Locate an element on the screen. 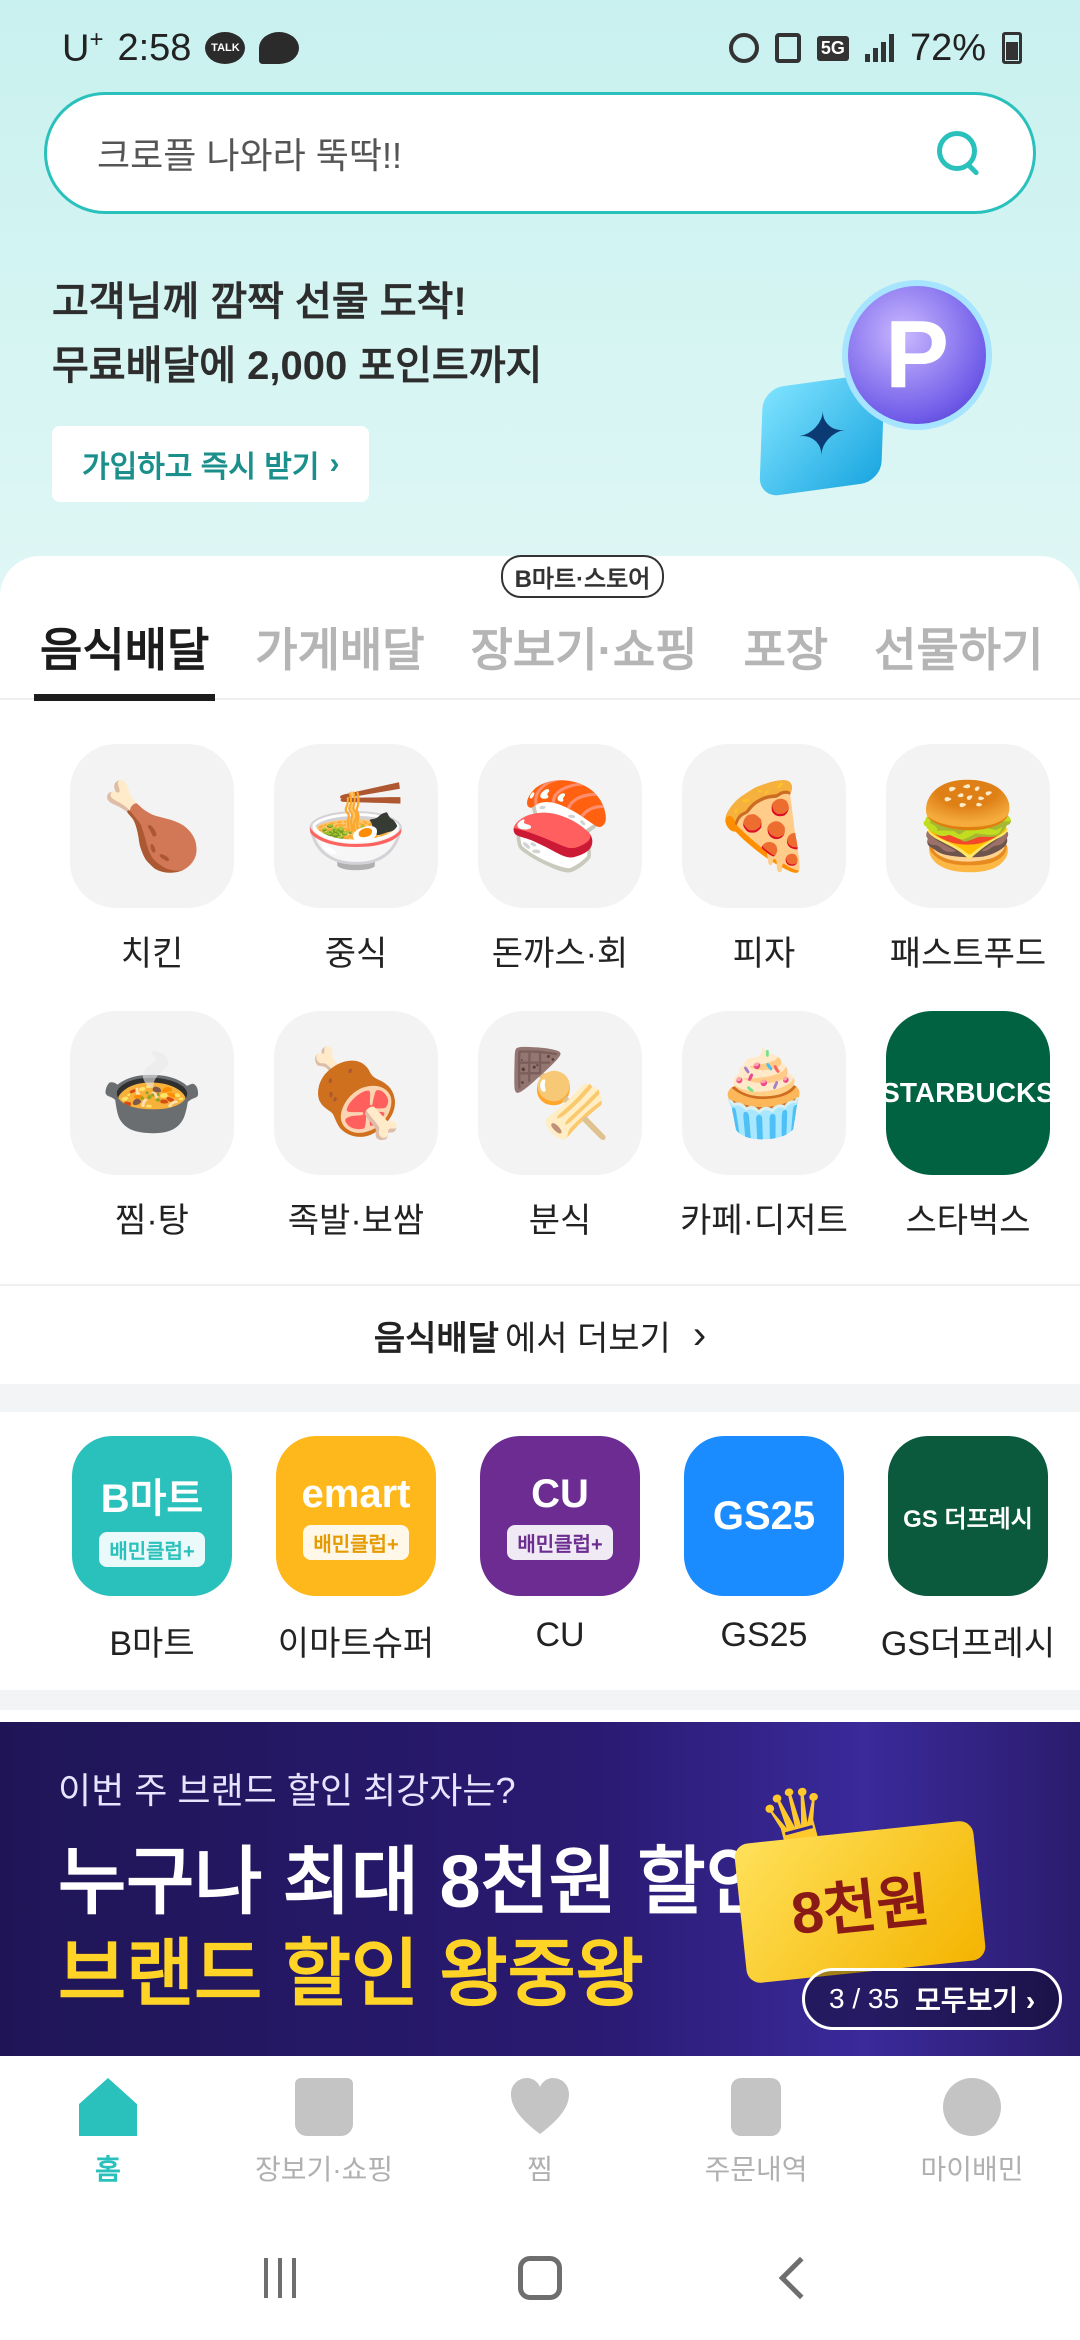 This screenshot has height=2340, width=1080. store-gs25: GS25 GS25 is located at coordinates (764, 1550).